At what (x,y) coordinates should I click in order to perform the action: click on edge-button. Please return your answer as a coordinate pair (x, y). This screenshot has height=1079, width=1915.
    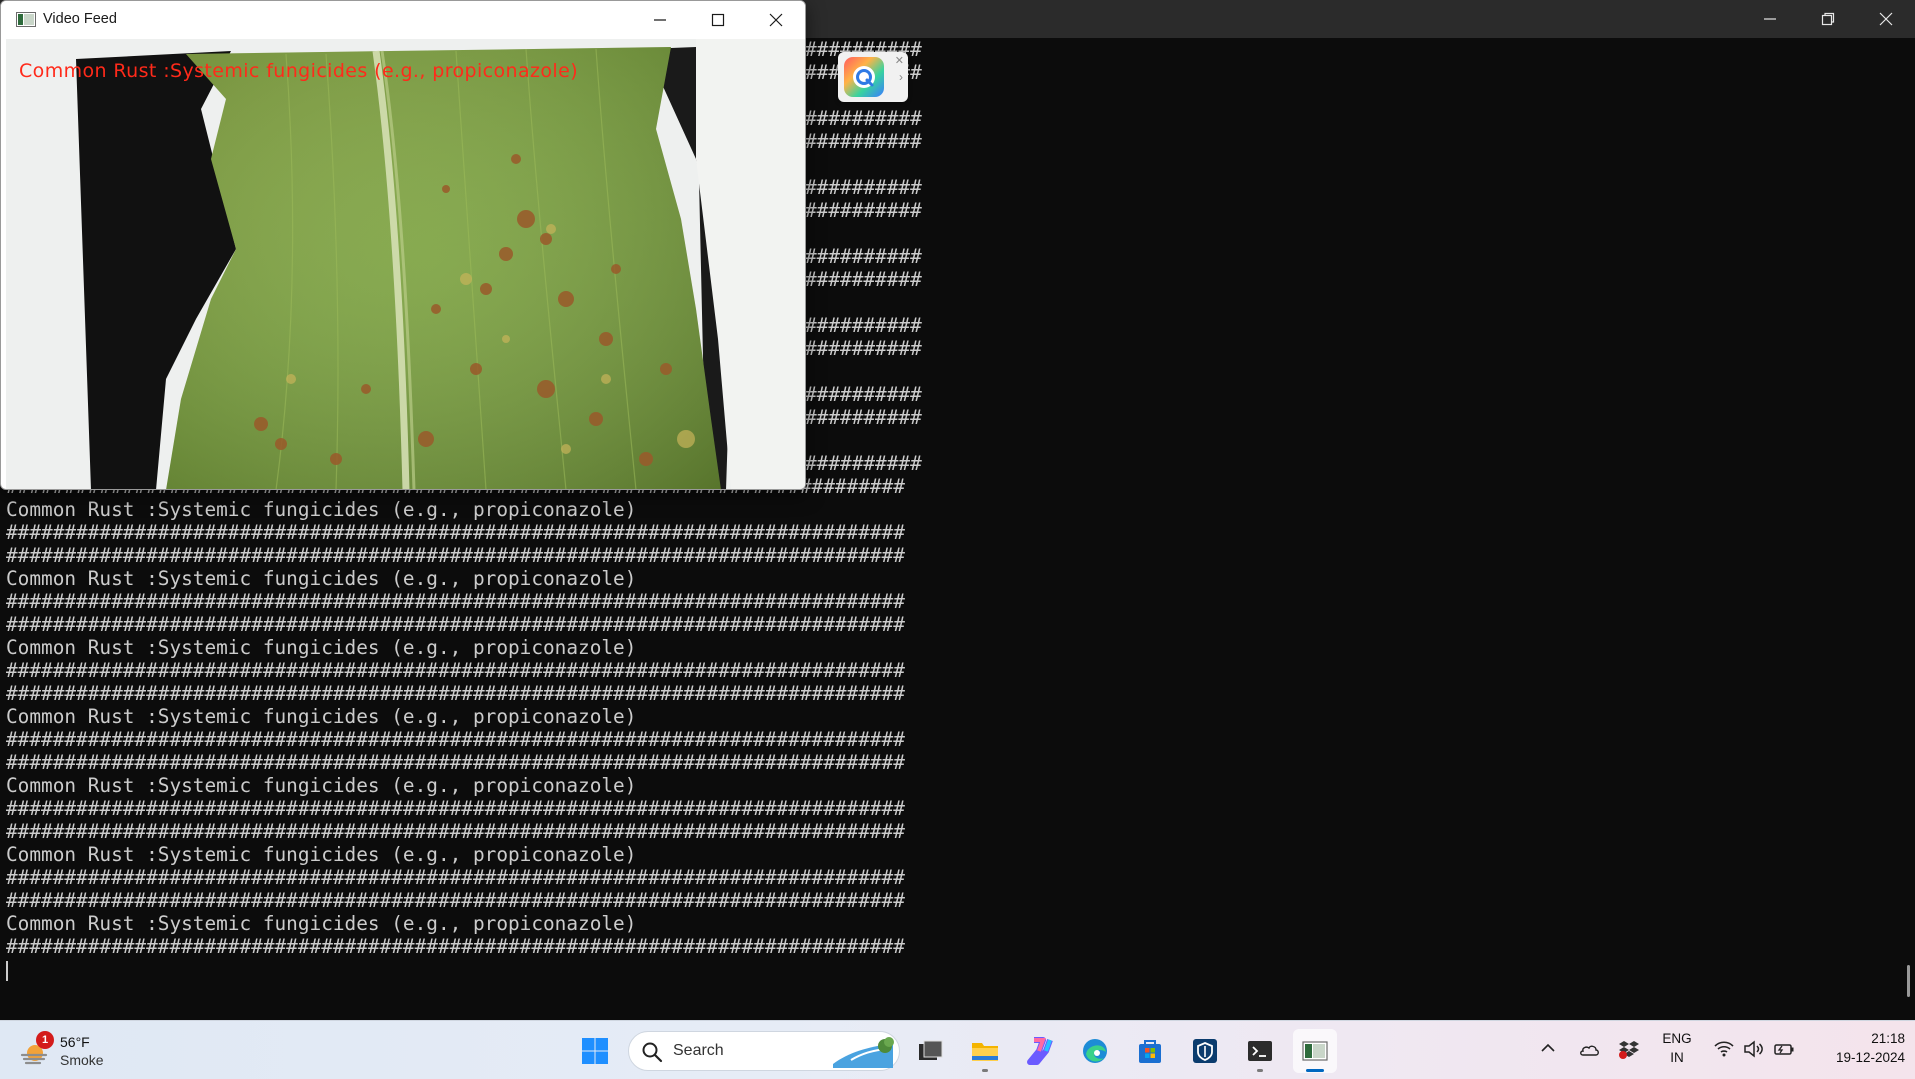
    Looking at the image, I should click on (1095, 1051).